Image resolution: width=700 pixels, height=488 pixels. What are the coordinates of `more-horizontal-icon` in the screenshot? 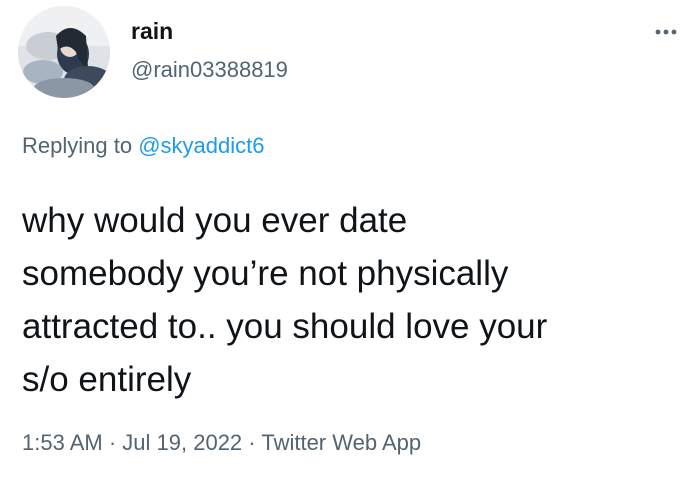 It's located at (666, 32).